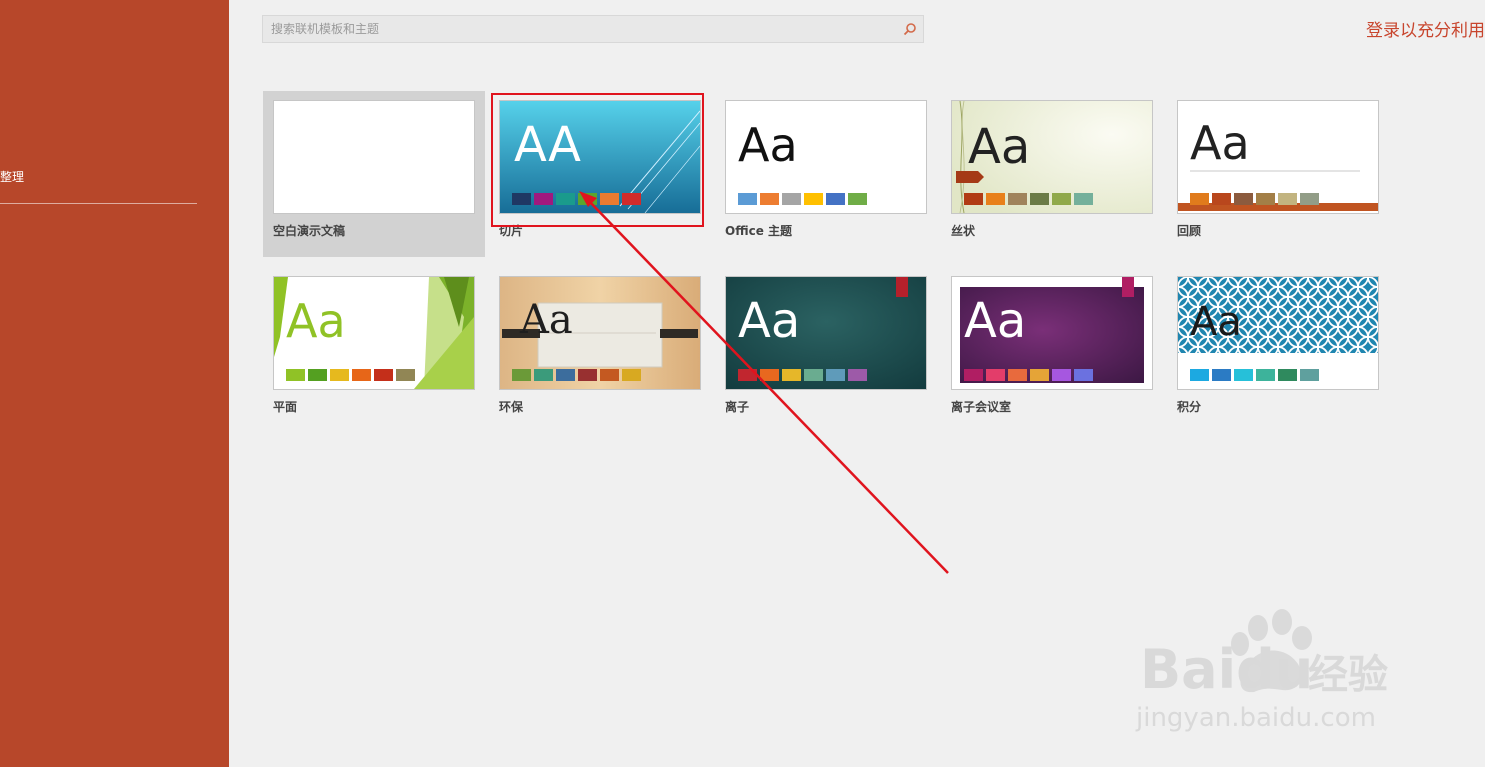 The width and height of the screenshot is (1485, 767). What do you see at coordinates (1189, 407) in the screenshot?
I see `template-label: 积分` at bounding box center [1189, 407].